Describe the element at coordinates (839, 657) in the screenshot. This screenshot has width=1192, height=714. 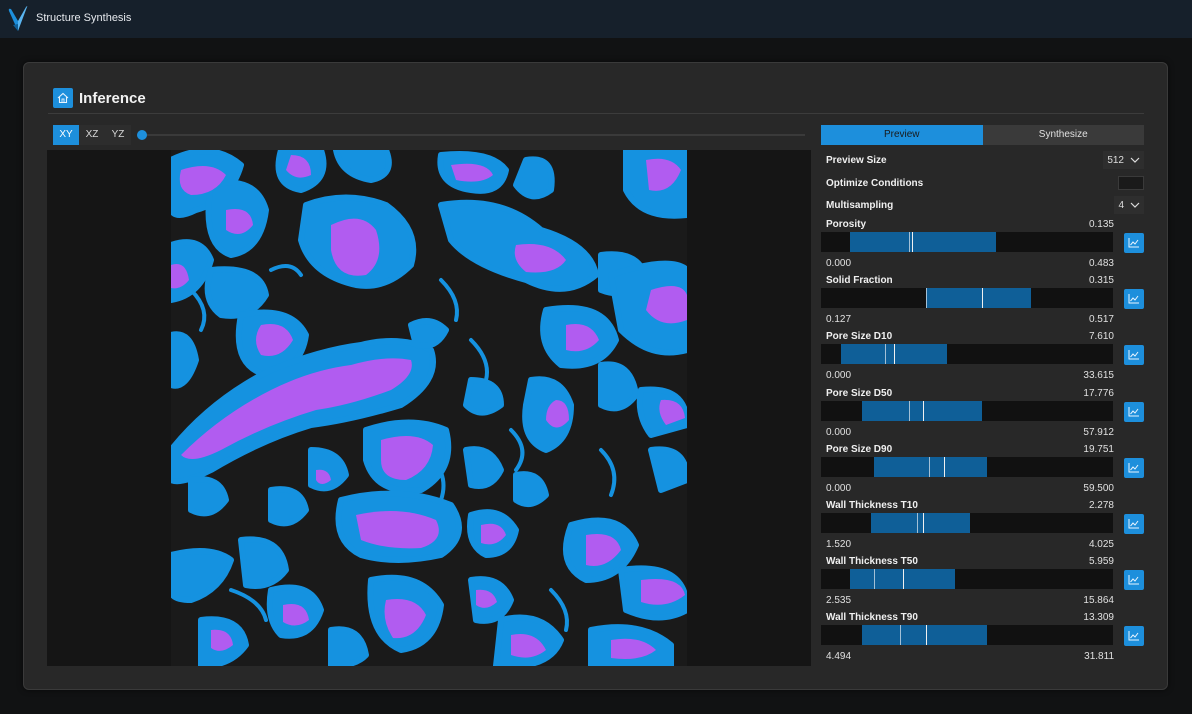
I see `property-min: 4.494` at that location.